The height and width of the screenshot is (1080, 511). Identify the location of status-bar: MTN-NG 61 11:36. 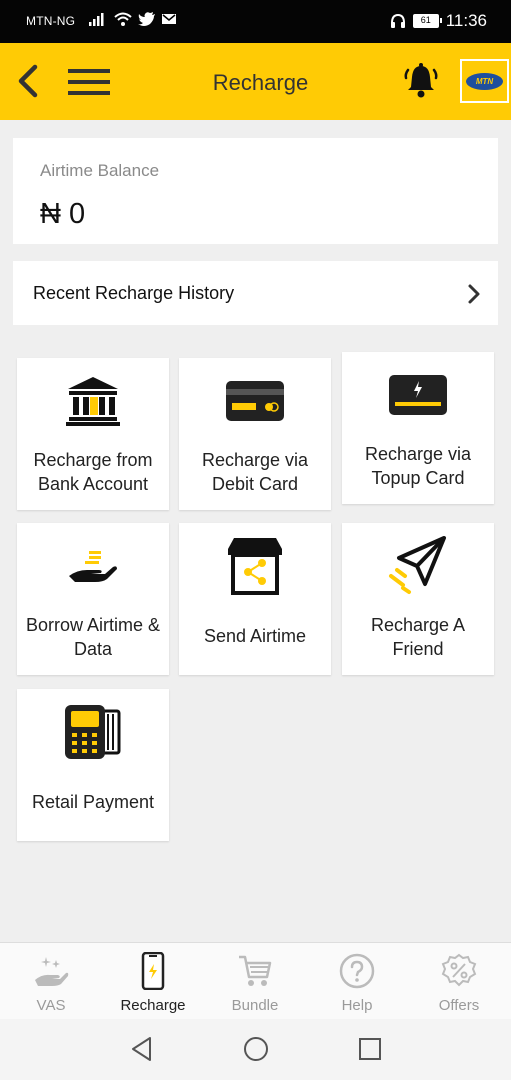
(255, 21).